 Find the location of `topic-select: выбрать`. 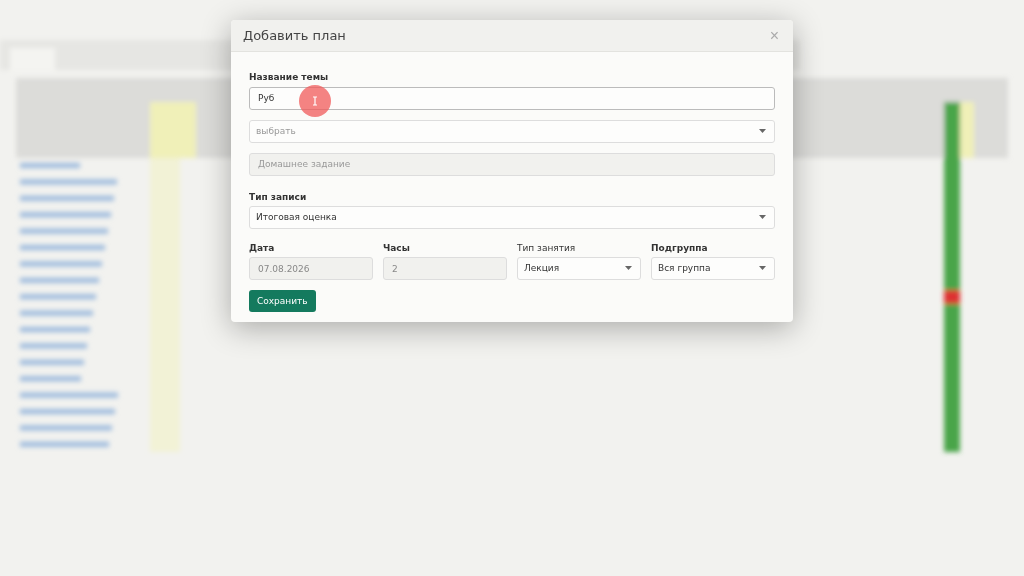

topic-select: выбрать is located at coordinates (512, 131).